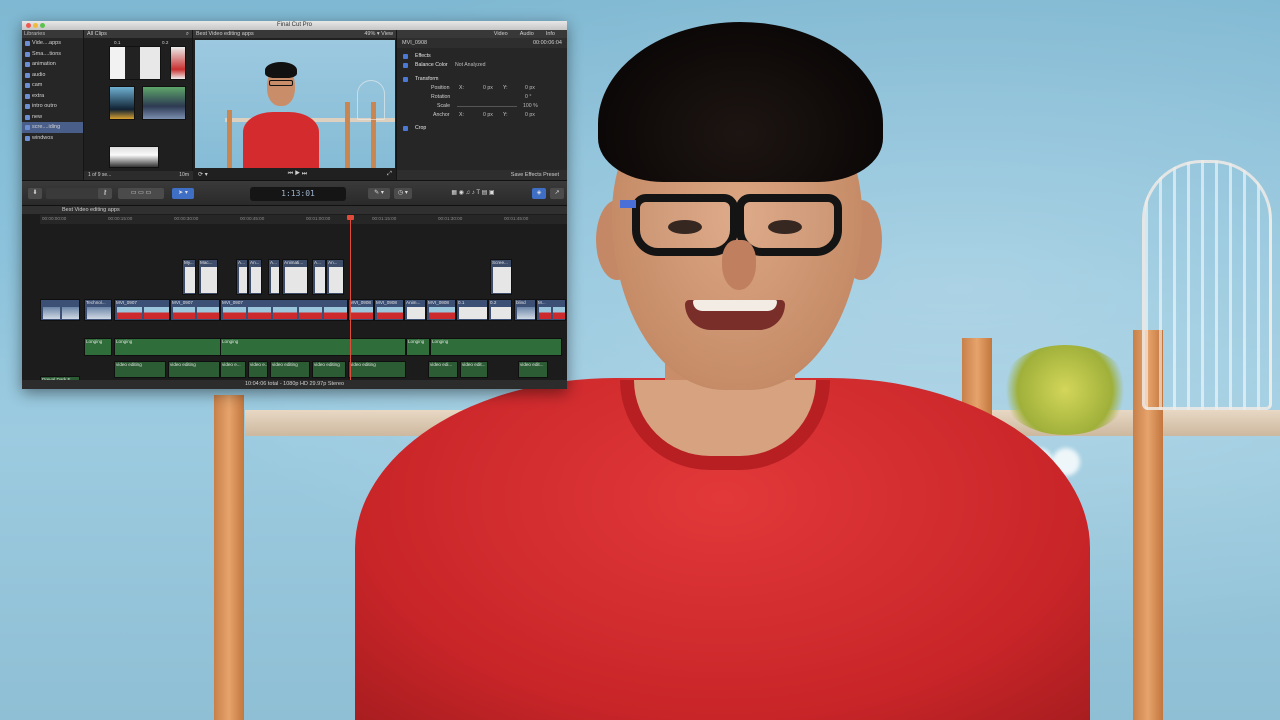 The height and width of the screenshot is (720, 1280). What do you see at coordinates (500, 310) in the screenshot?
I see `video-clip: 0.2` at bounding box center [500, 310].